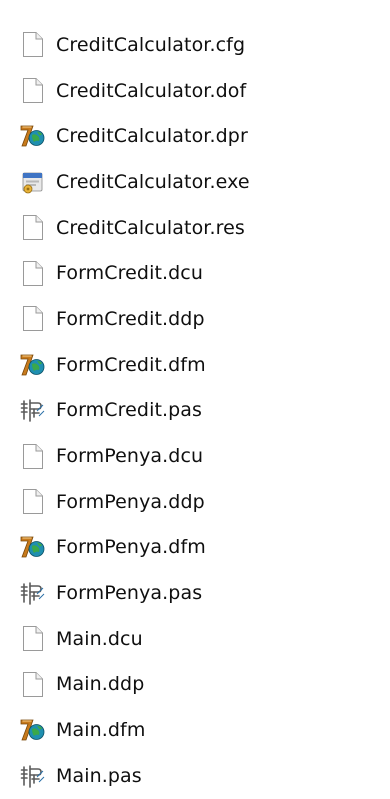  I want to click on file-item: FormPenya.dfm, so click(195, 548).